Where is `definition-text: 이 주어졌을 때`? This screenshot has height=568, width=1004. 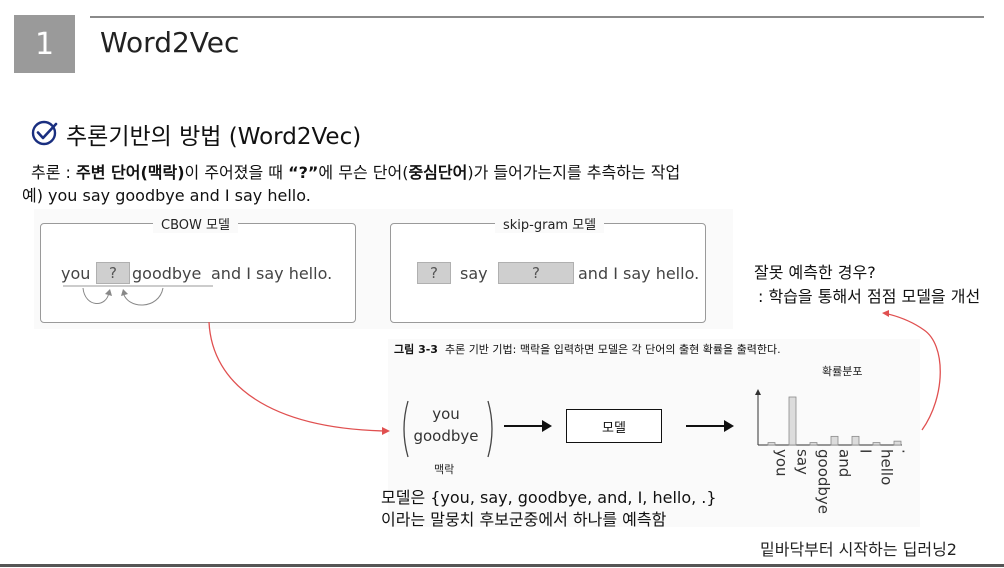 definition-text: 이 주어졌을 때 is located at coordinates (236, 172).